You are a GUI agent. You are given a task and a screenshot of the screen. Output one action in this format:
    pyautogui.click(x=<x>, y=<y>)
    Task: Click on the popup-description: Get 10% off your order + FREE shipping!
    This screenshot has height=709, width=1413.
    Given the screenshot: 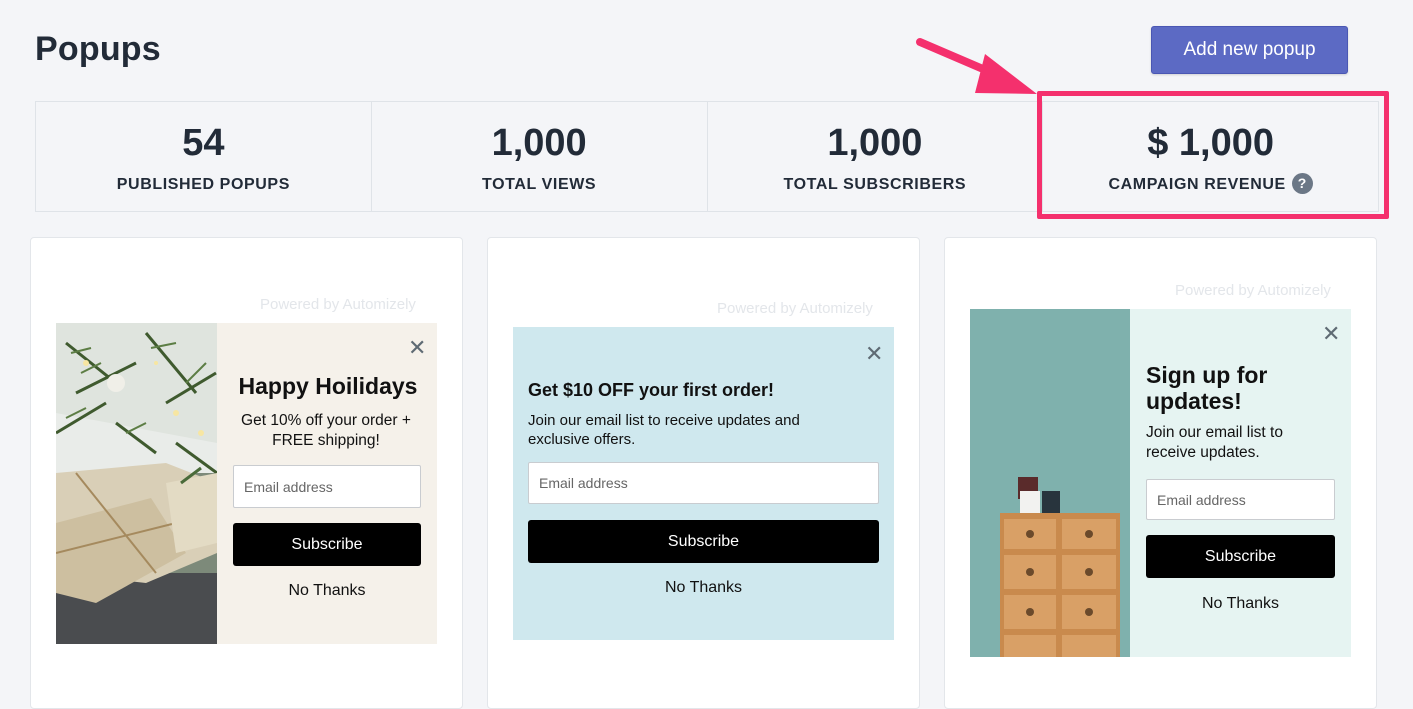 What is the action you would take?
    pyautogui.click(x=326, y=430)
    